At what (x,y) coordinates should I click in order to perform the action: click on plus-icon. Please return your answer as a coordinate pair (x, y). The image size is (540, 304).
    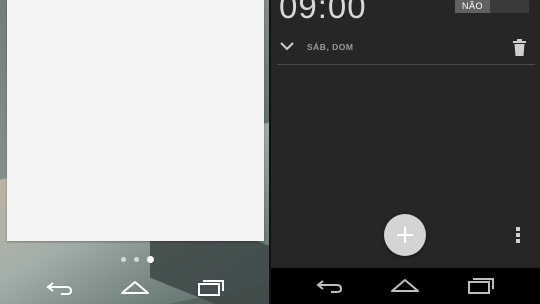
    Looking at the image, I should click on (405, 235).